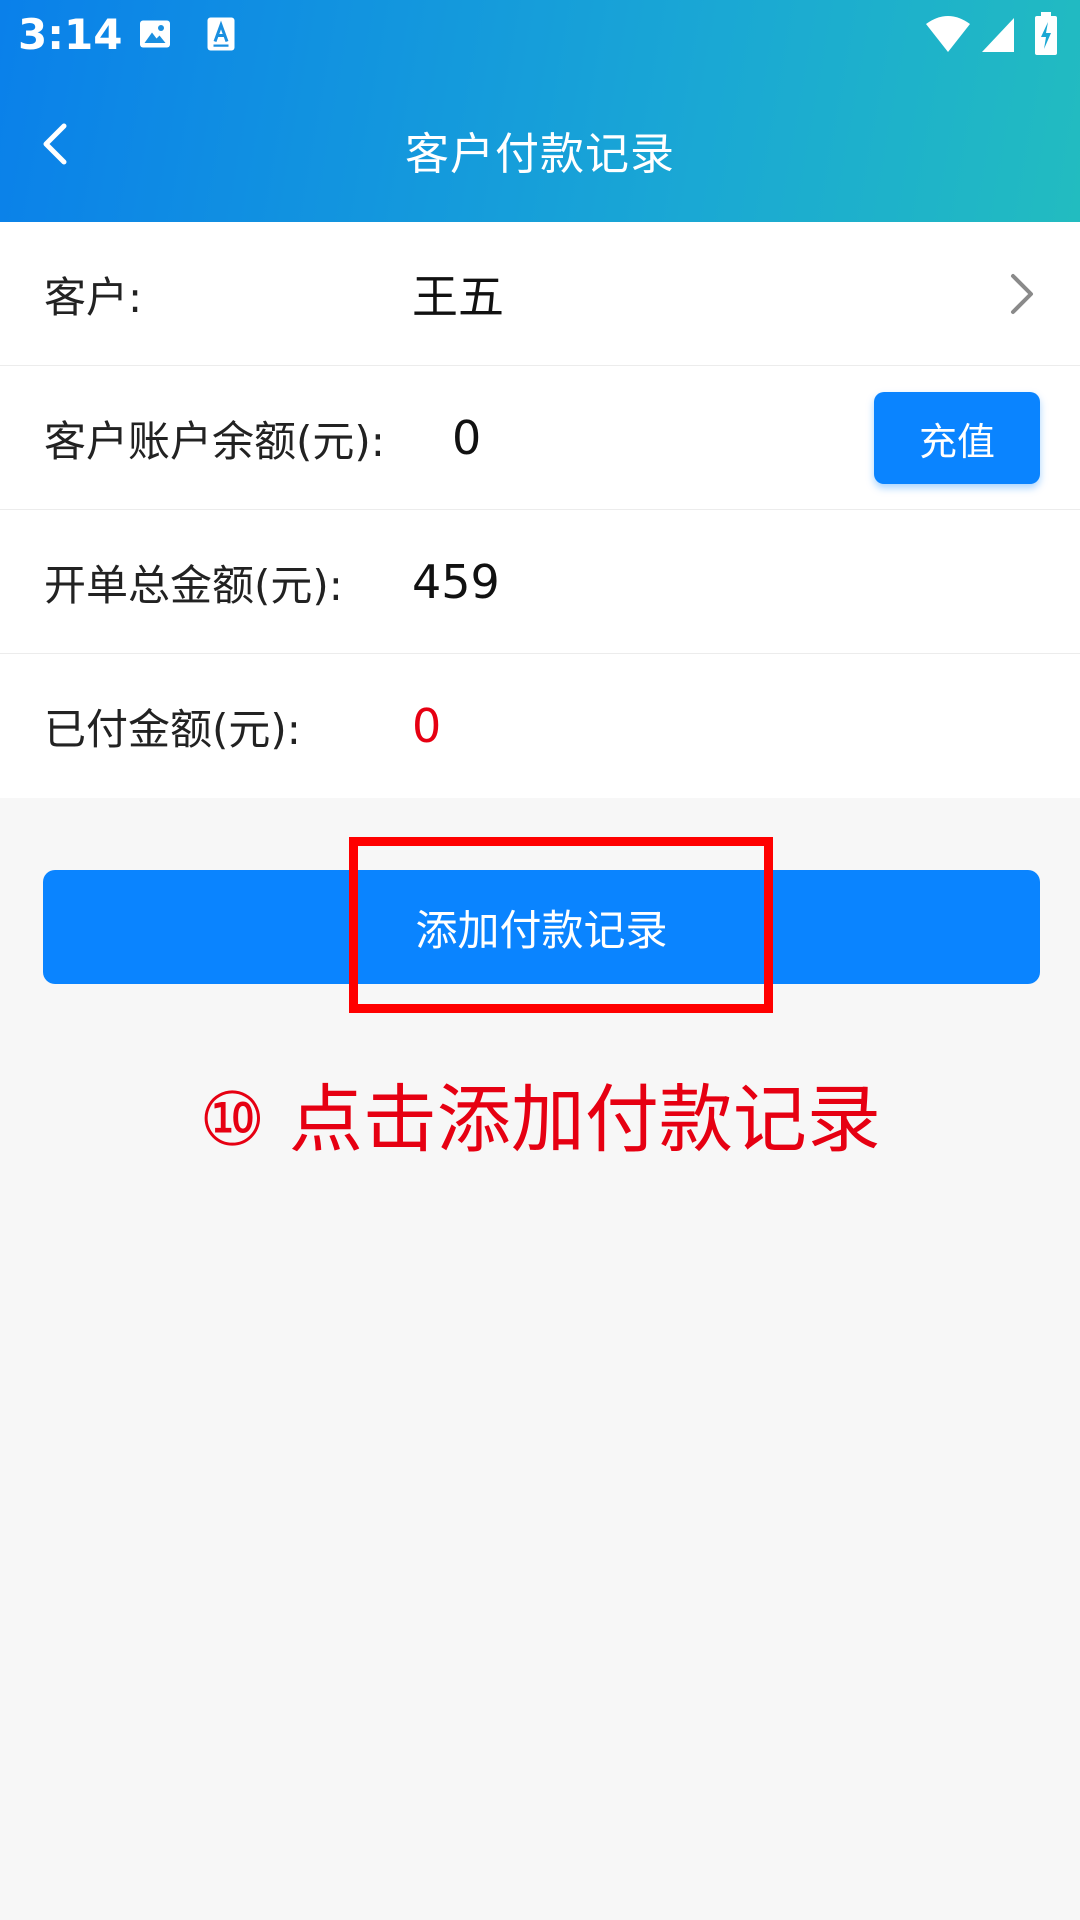 The width and height of the screenshot is (1080, 1920). I want to click on total-label: 开单总金额(元):, so click(193, 585).